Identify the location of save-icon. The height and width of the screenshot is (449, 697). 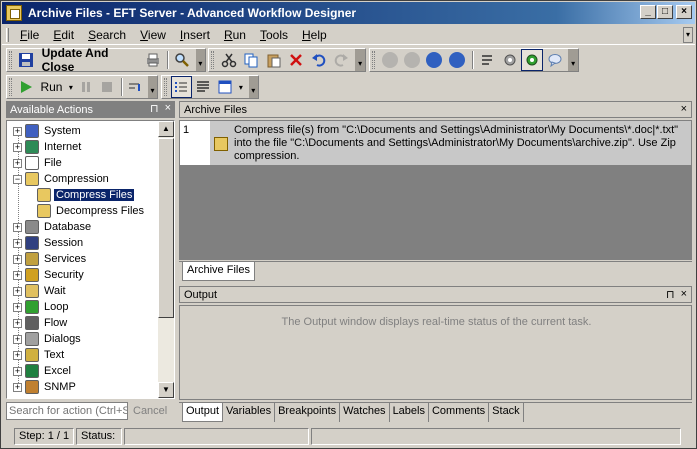
(26, 60).